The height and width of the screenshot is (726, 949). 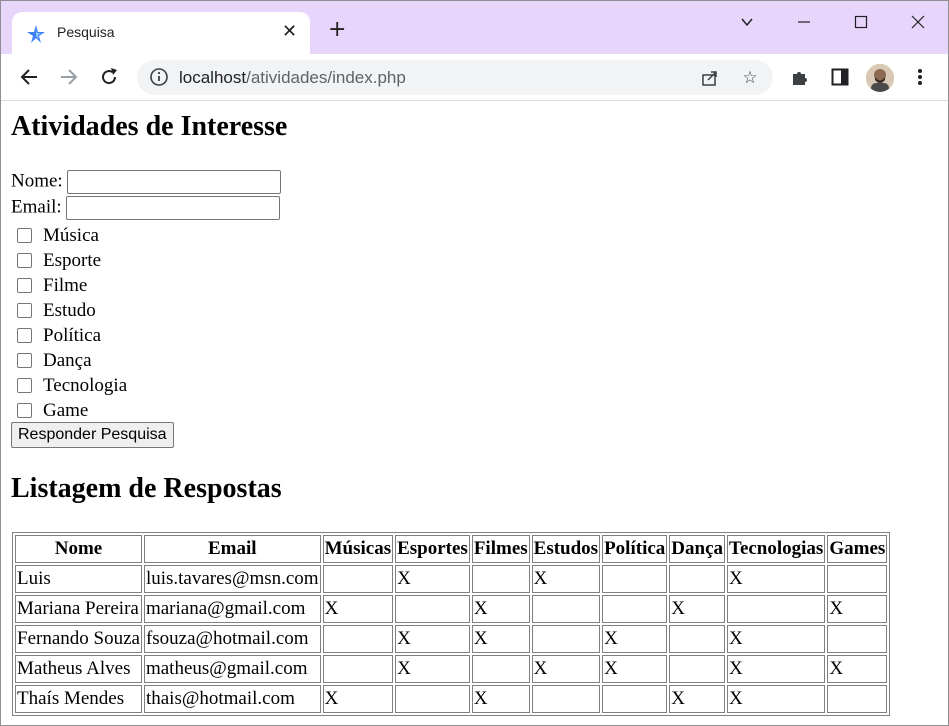 I want to click on extensions-icon, so click(x=800, y=77).